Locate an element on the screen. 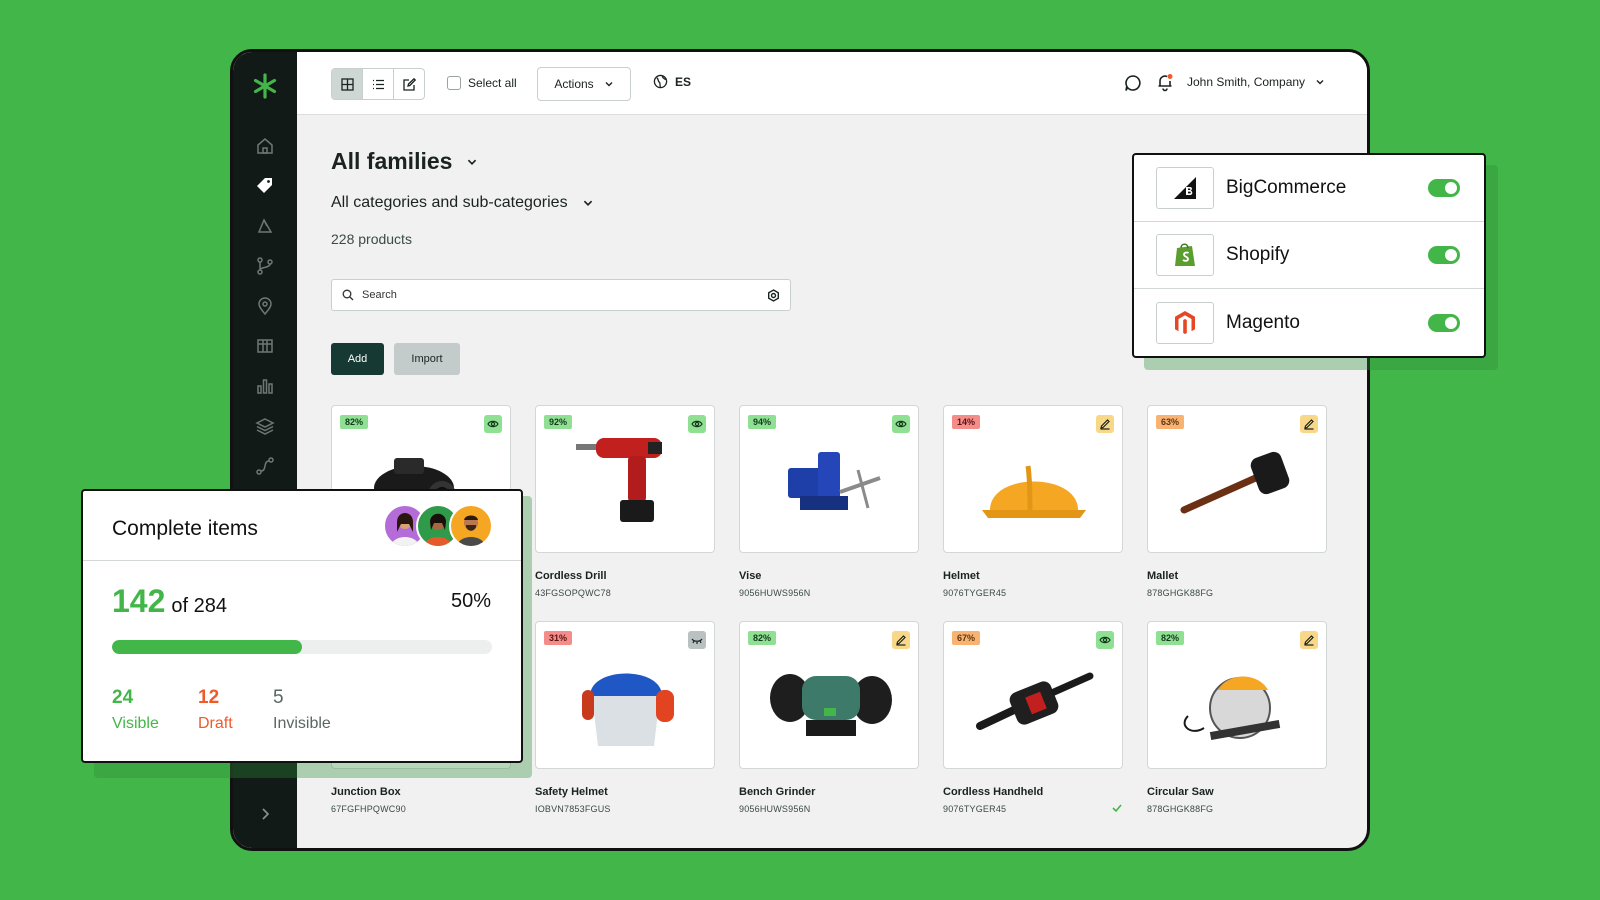  settings-icon is located at coordinates (773, 295).